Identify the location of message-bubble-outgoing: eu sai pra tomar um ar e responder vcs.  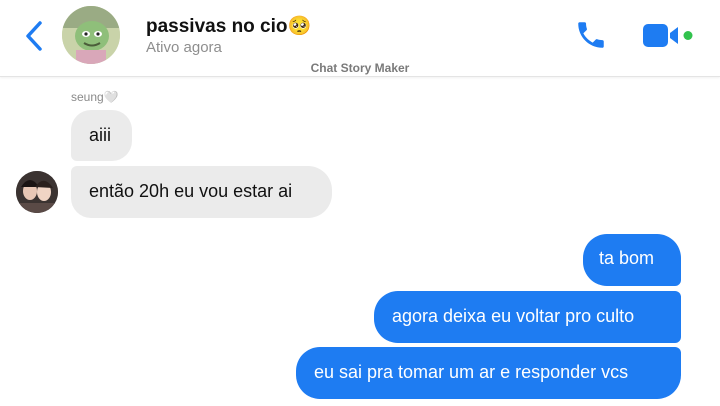
(488, 373).